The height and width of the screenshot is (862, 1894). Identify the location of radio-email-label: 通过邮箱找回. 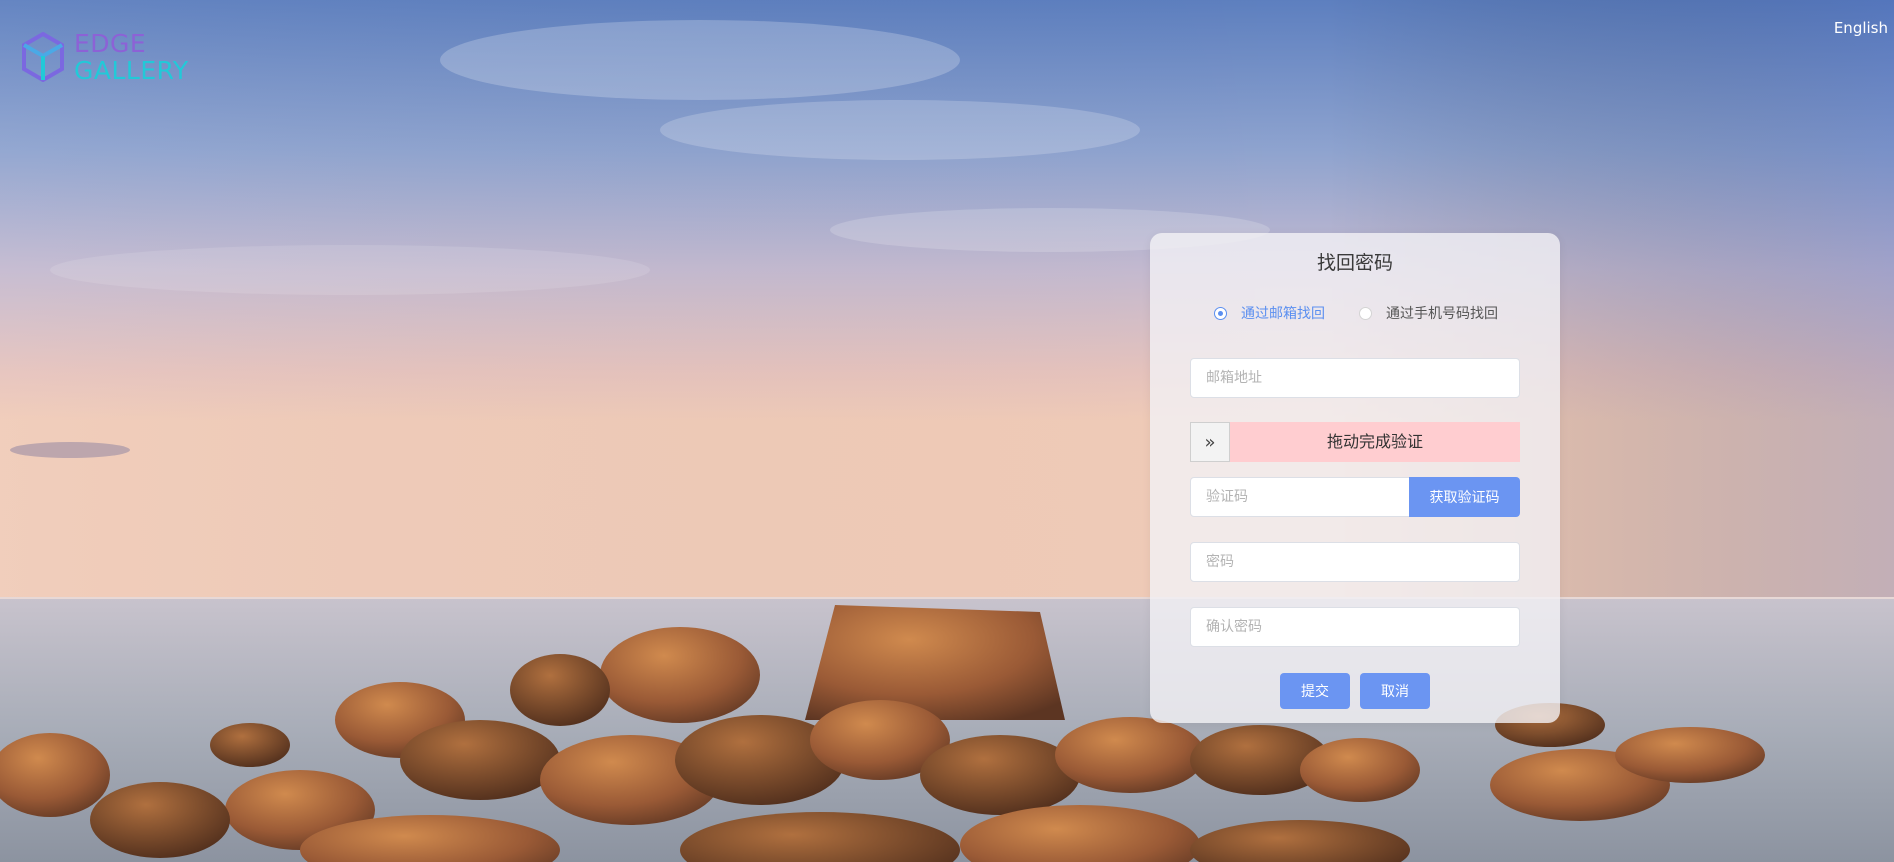
(1283, 314).